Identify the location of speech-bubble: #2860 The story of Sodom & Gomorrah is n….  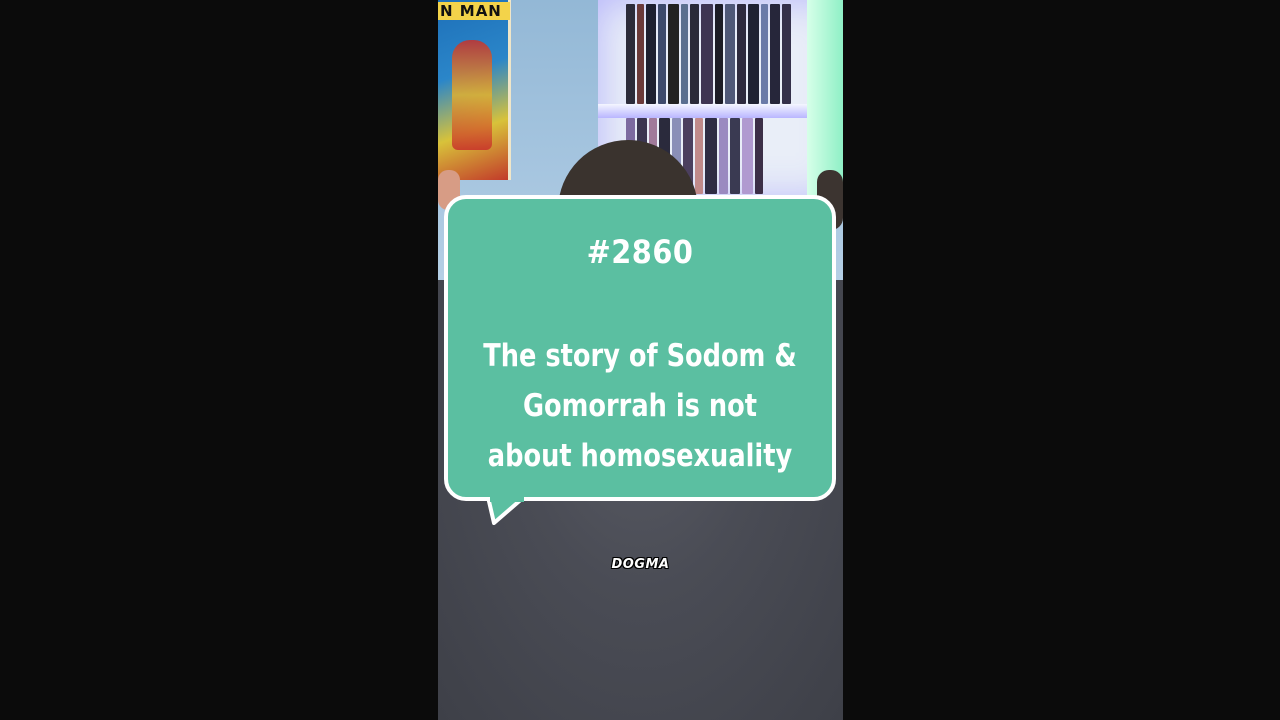
(640, 348).